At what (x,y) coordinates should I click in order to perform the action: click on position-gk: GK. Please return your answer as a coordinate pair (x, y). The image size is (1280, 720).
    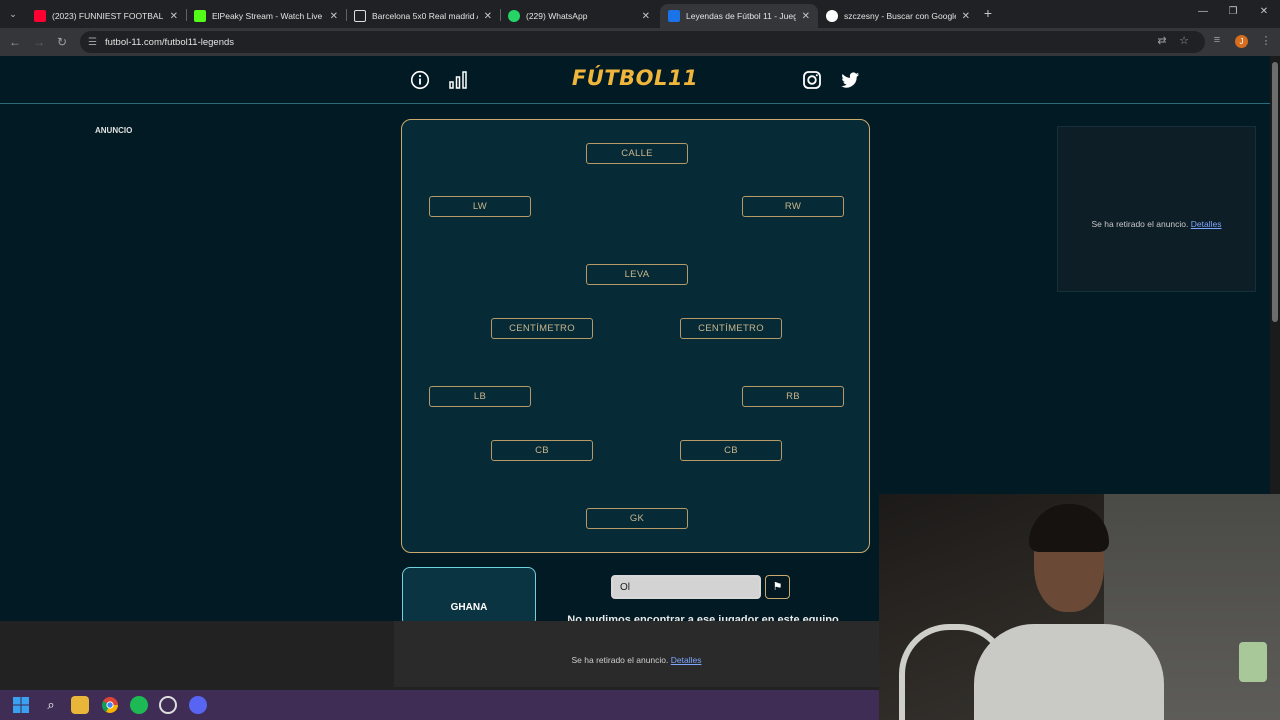
    Looking at the image, I should click on (637, 518).